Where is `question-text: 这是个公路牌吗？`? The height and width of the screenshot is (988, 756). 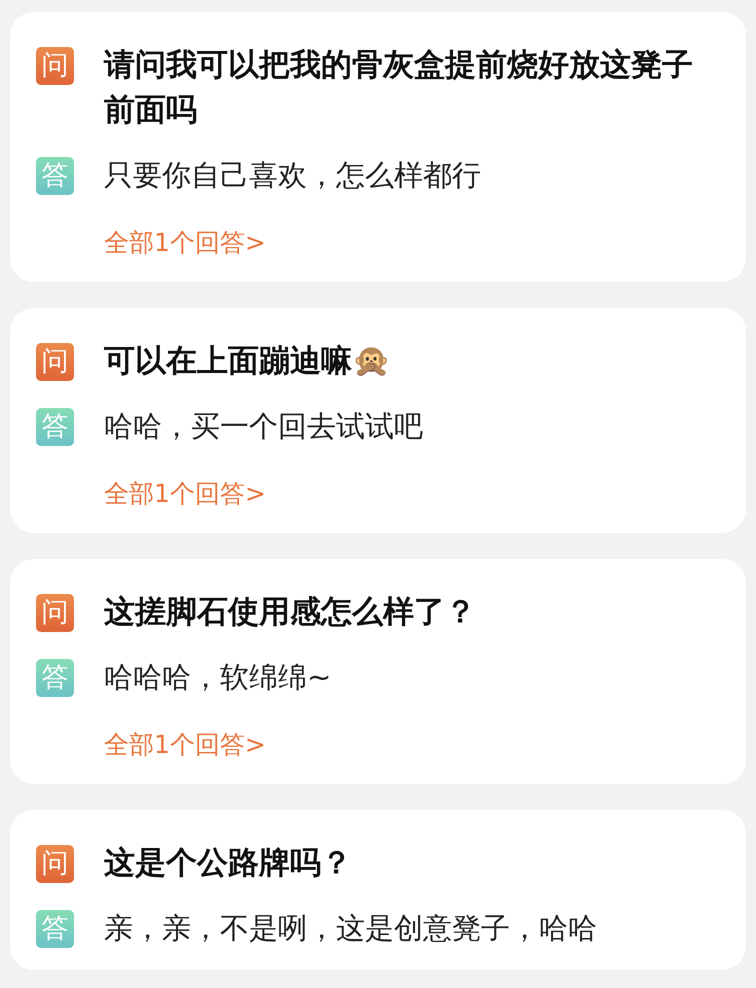 question-text: 这是个公路牌吗？ is located at coordinates (228, 863).